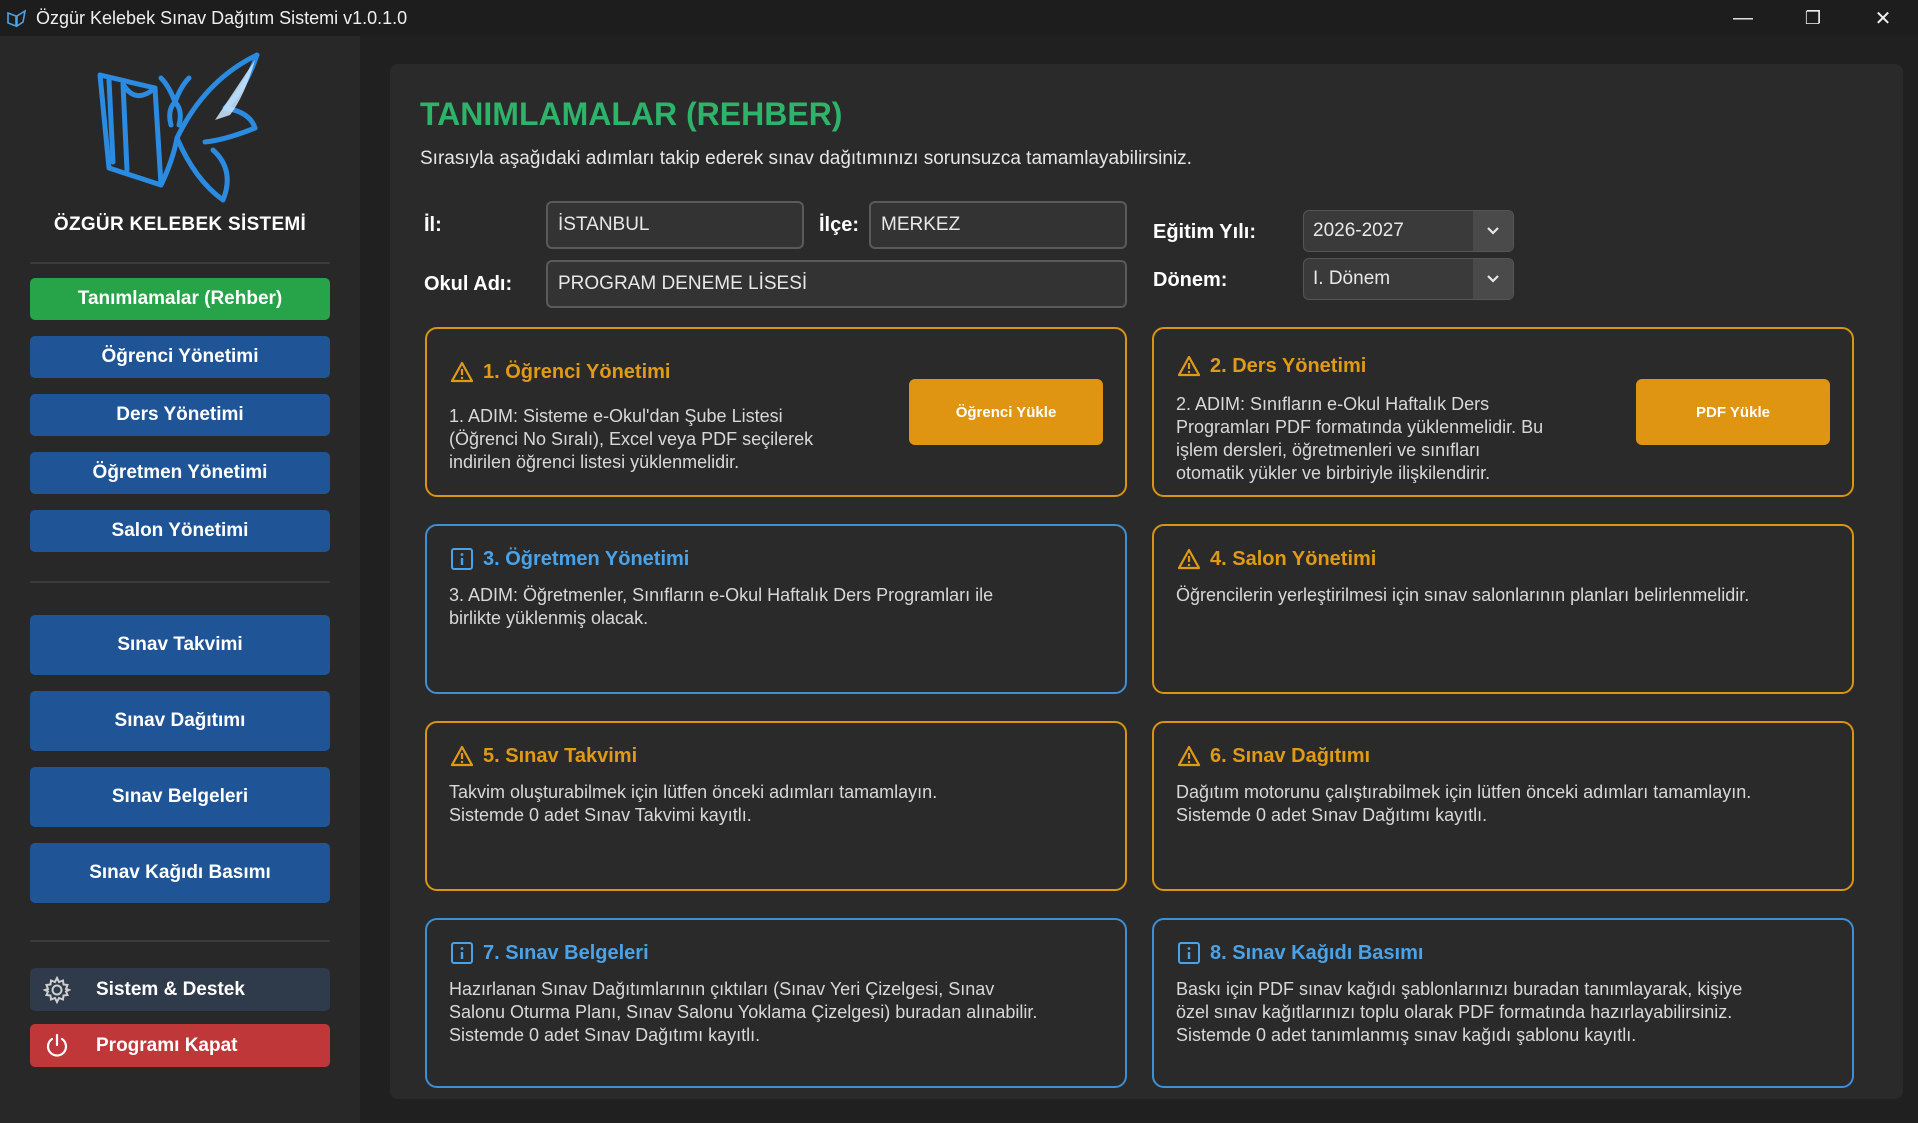 The image size is (1918, 1123). I want to click on egitim-yili-label: Eğitim Yılı:, so click(1204, 232).